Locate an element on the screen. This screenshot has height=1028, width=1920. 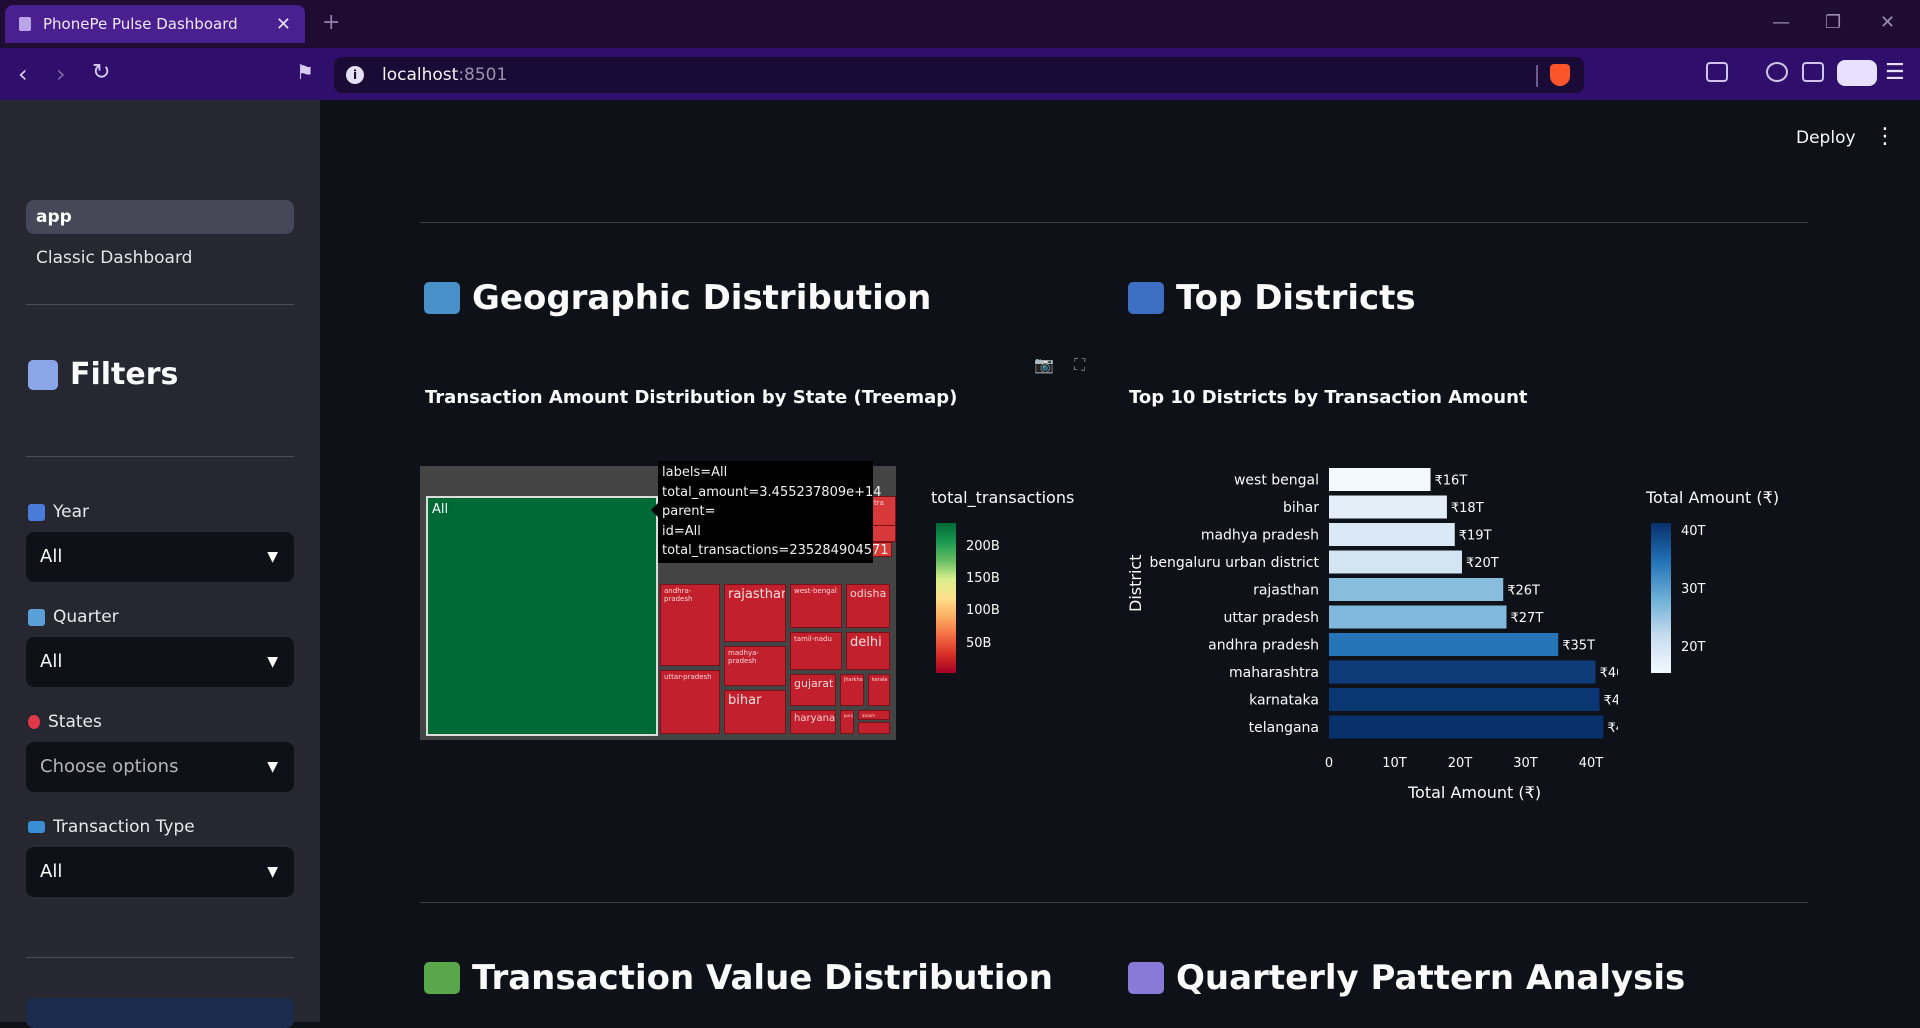
pin-icon is located at coordinates (34, 722).